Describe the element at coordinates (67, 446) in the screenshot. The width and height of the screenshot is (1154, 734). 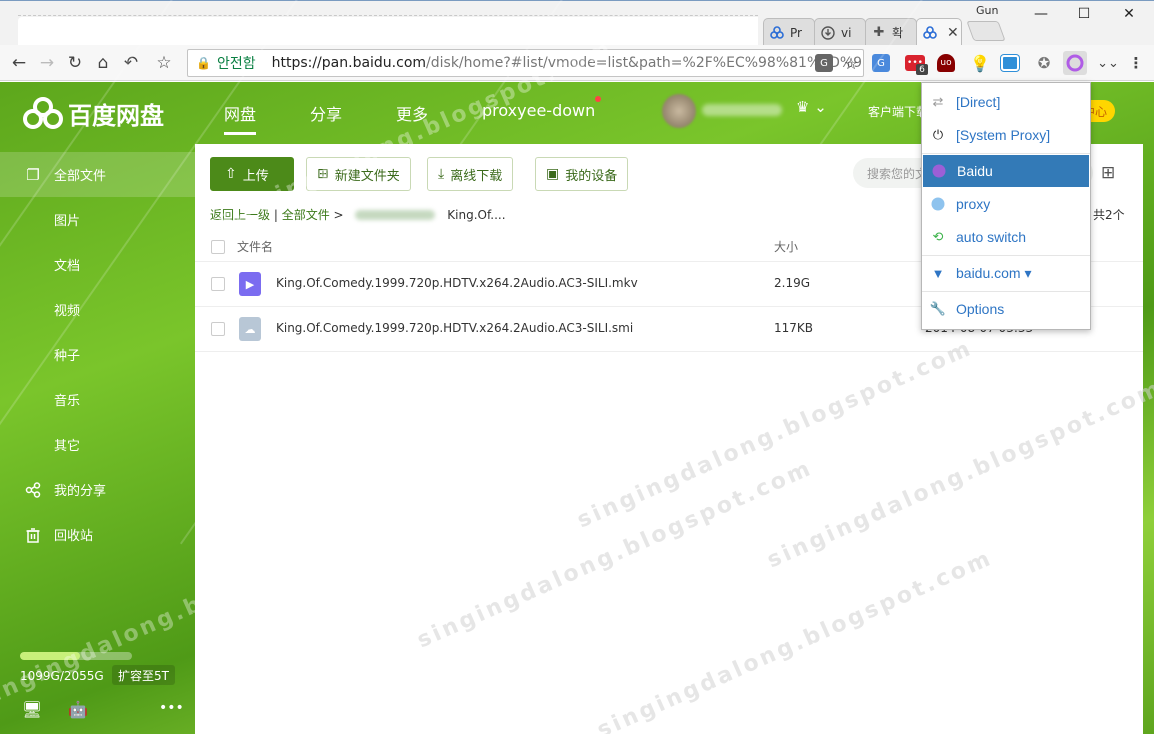
I see `sidebar-item-label: 其它` at that location.